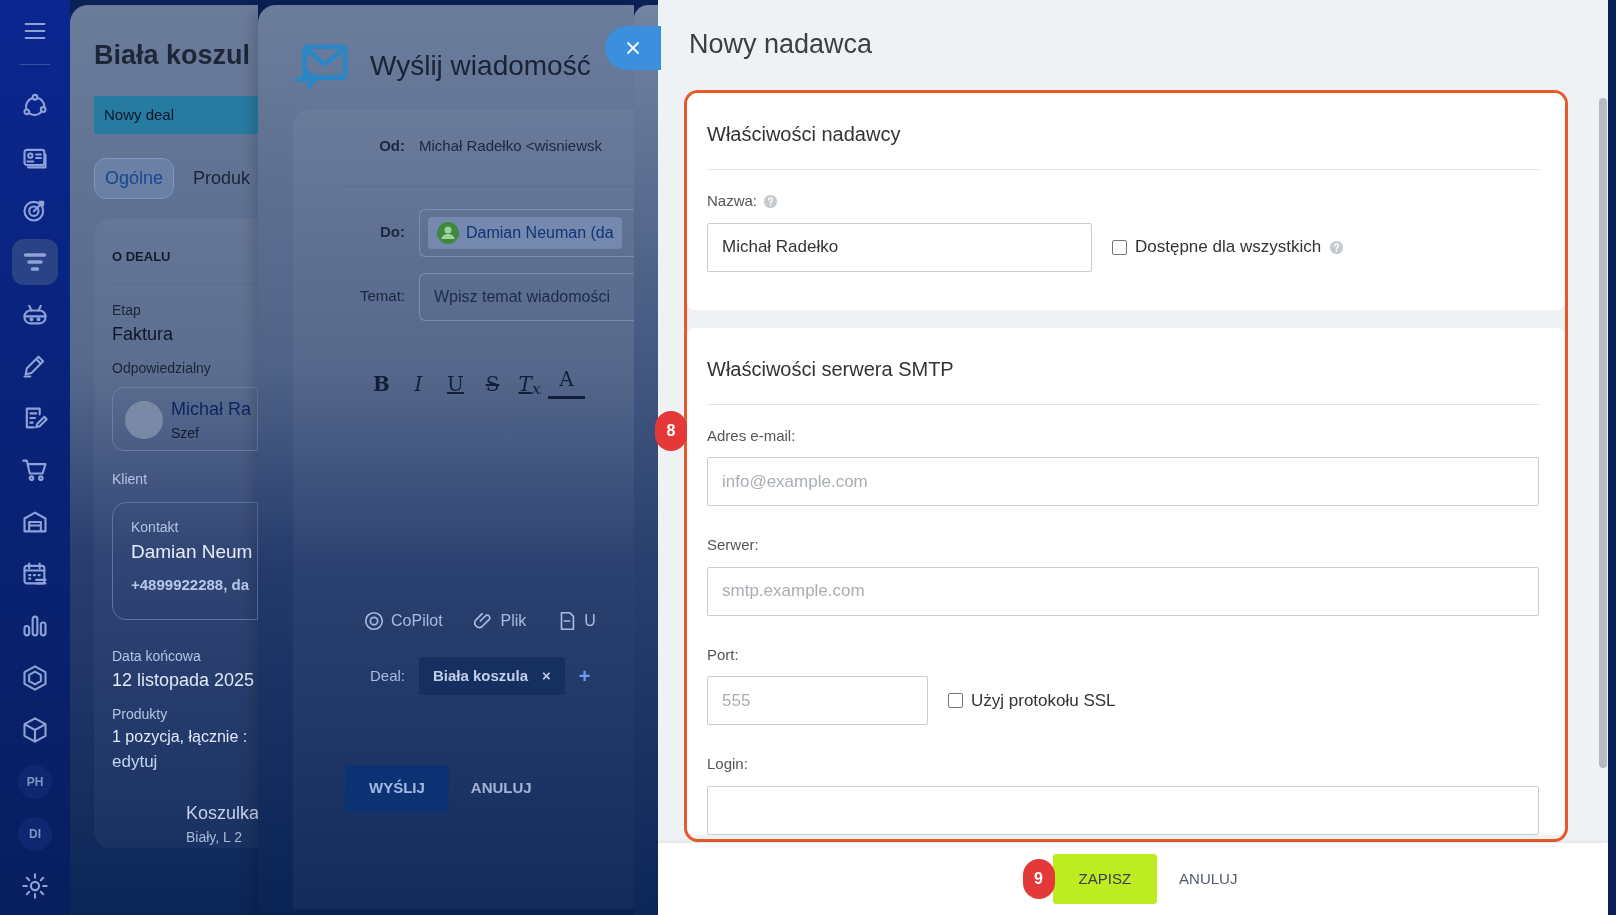 The height and width of the screenshot is (915, 1616). What do you see at coordinates (492, 383) in the screenshot?
I see `format-button: S` at bounding box center [492, 383].